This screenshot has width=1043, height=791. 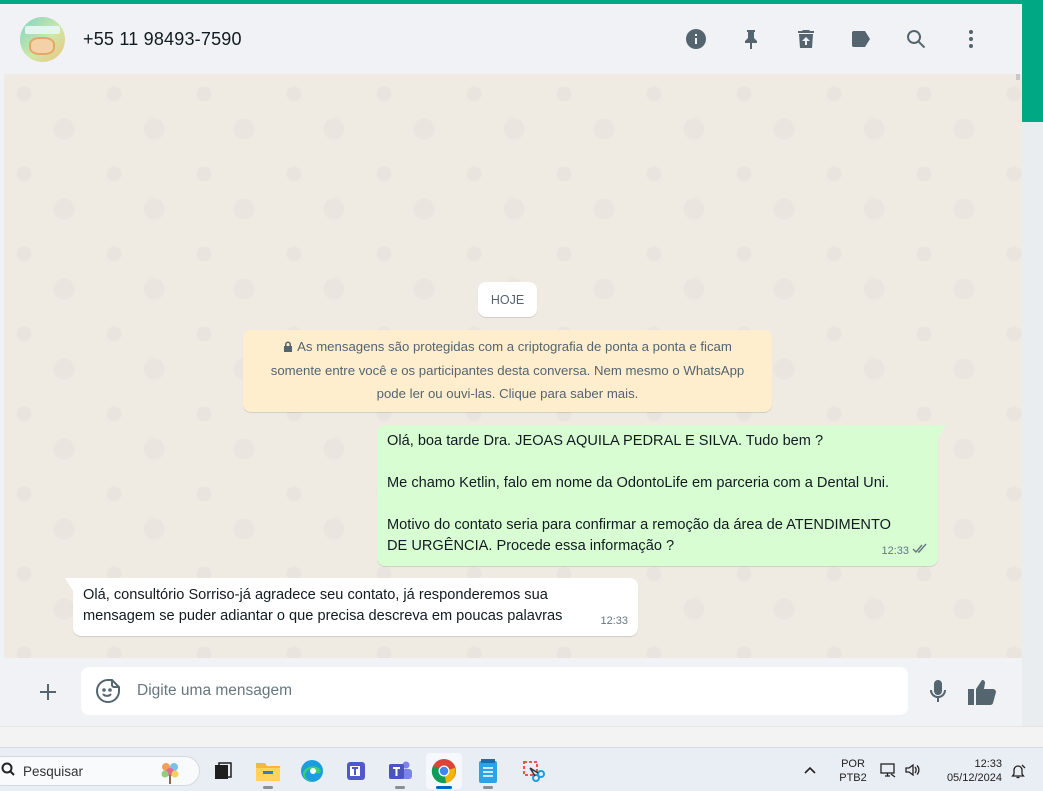 I want to click on chat-scrollbar, so click(x=1018, y=366).